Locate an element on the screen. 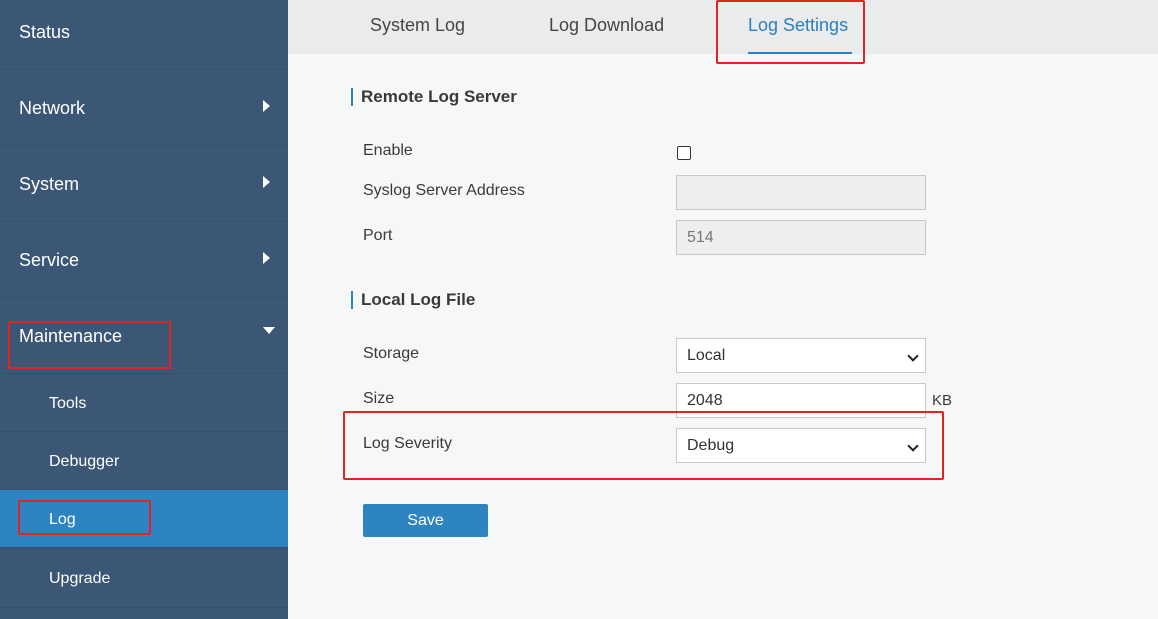 The image size is (1158, 619). highlight-box-log-settings-tab is located at coordinates (790, 32).